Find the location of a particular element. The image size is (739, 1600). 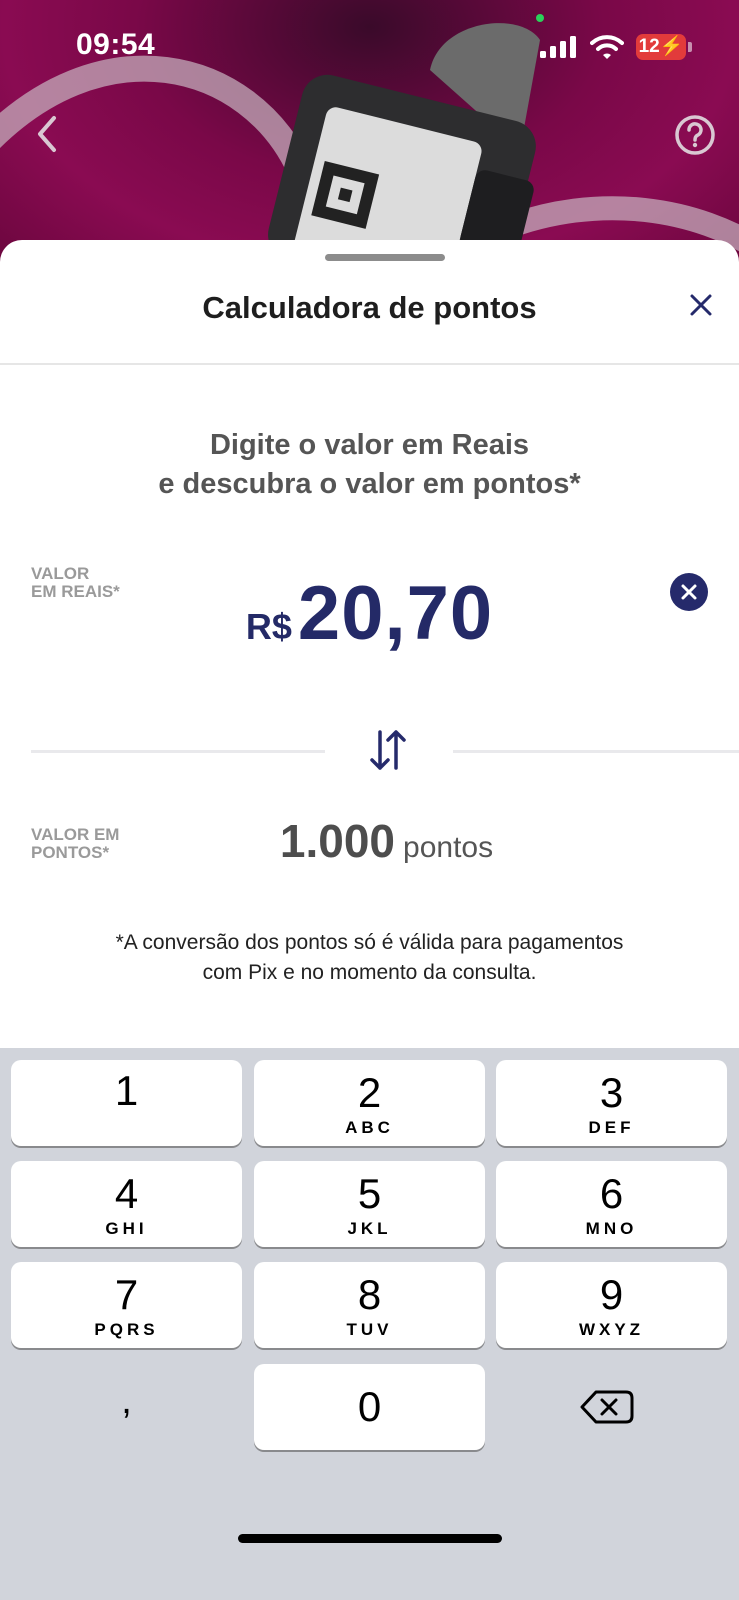

divider-left is located at coordinates (178, 751).